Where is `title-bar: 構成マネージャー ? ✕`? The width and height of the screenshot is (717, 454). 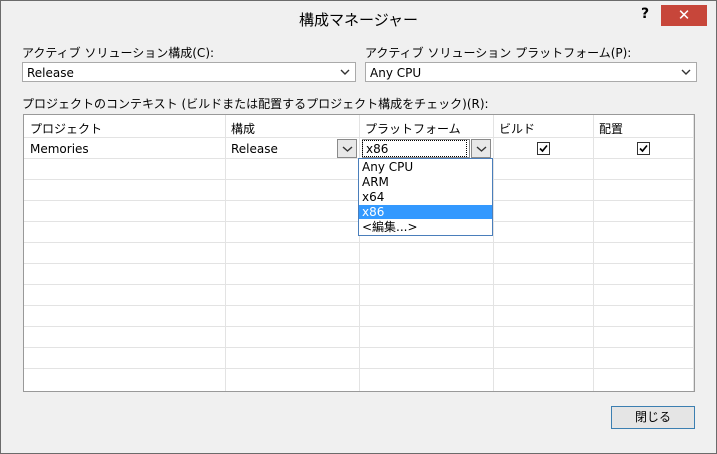 title-bar: 構成マネージャー ? ✕ is located at coordinates (358, 18).